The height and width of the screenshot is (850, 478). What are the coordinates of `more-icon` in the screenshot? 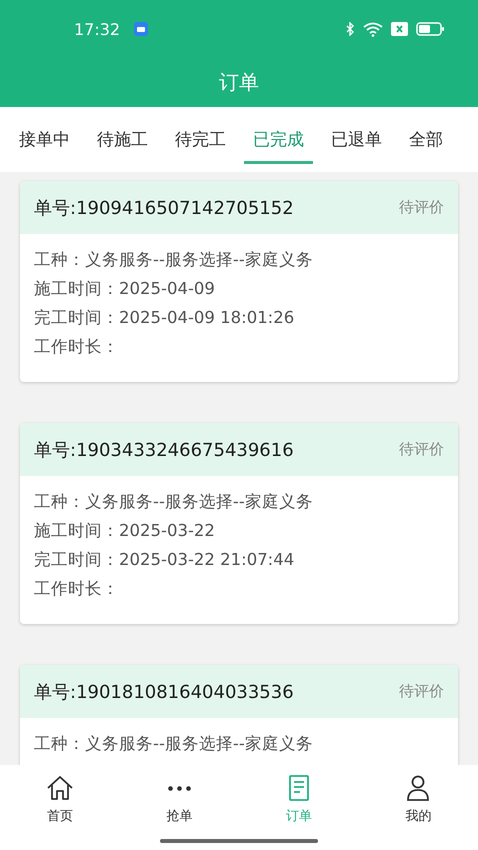 It's located at (179, 788).